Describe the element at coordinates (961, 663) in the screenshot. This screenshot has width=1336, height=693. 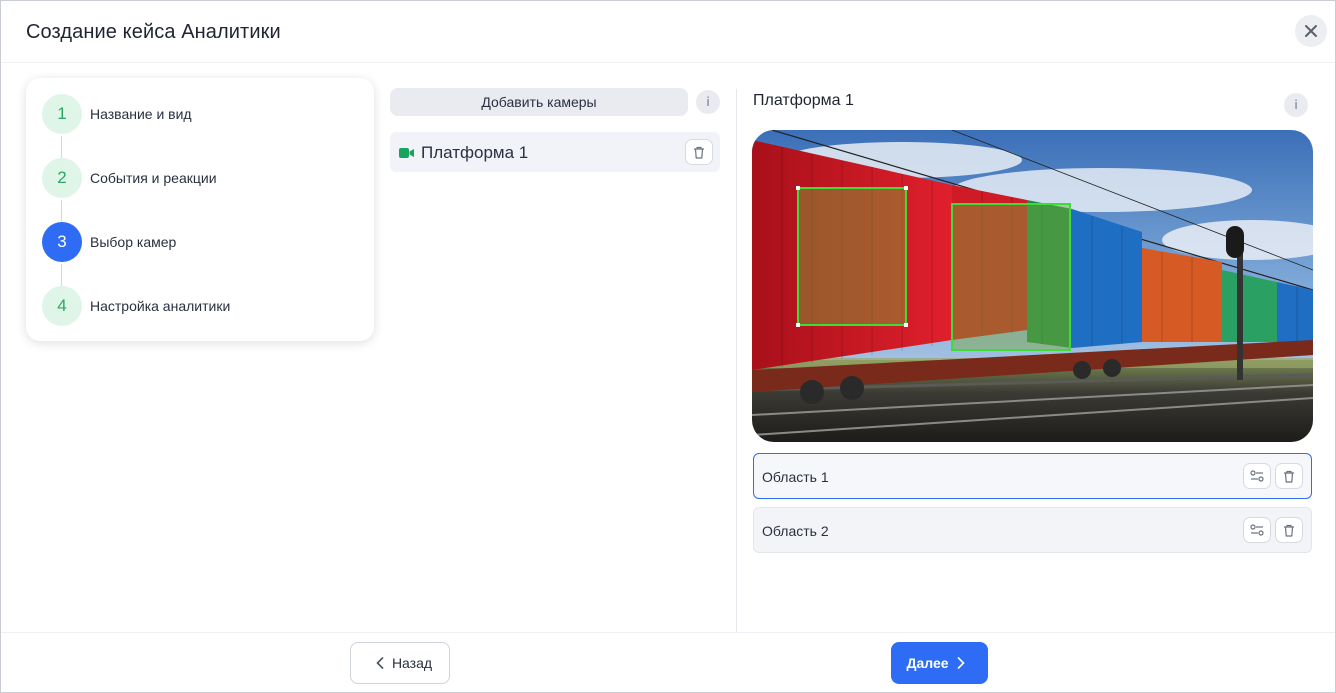
I see `chevron-right-icon` at that location.